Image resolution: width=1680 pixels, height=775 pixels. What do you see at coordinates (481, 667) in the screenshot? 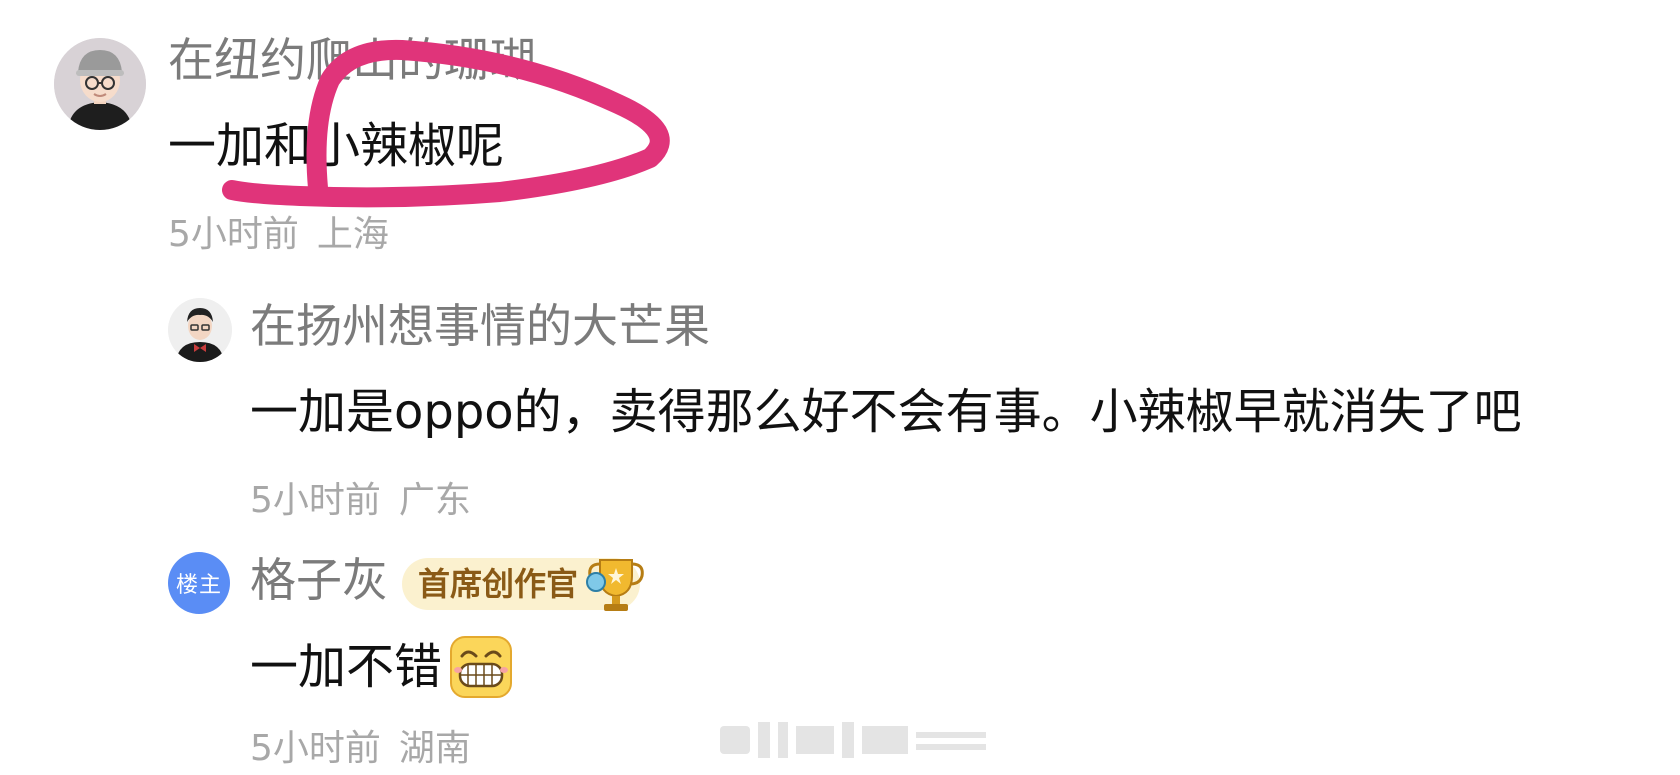
I see `grinning-face-emoji-icon` at bounding box center [481, 667].